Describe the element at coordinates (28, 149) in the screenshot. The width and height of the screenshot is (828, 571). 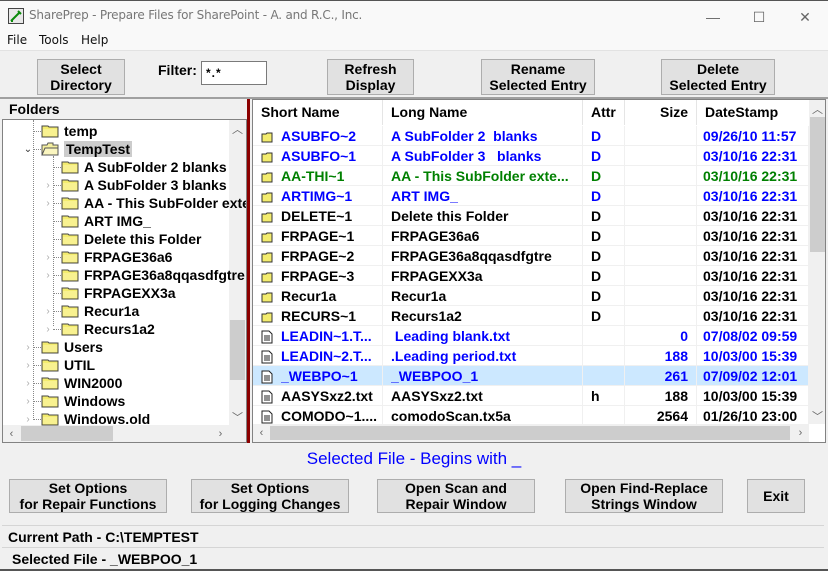
I see `chevron-down-icon: ⌄` at that location.